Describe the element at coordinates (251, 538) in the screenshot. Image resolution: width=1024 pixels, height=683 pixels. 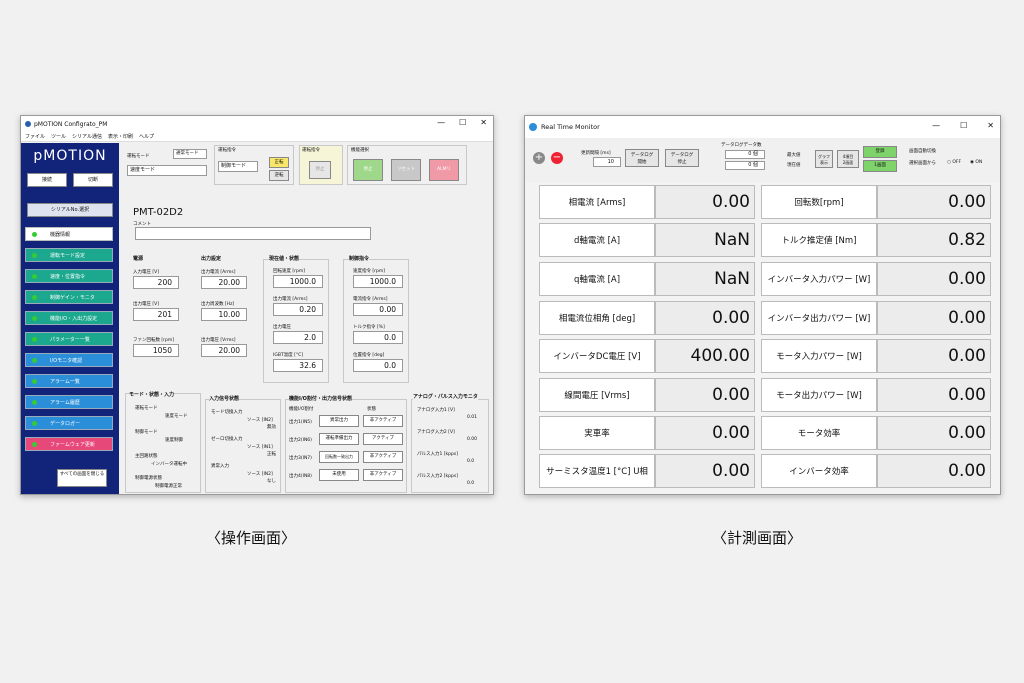
I see `caption-left: 〈操作画面〉` at that location.